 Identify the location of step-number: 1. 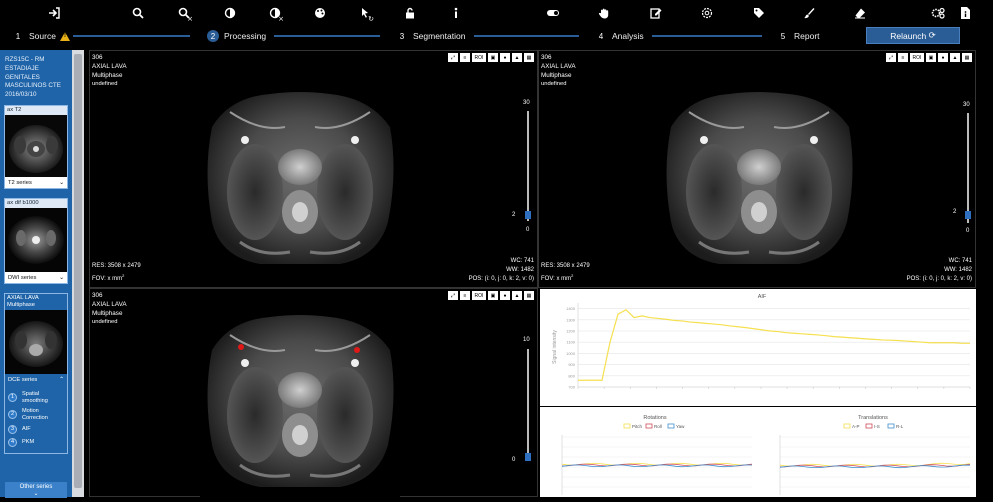
(18, 36).